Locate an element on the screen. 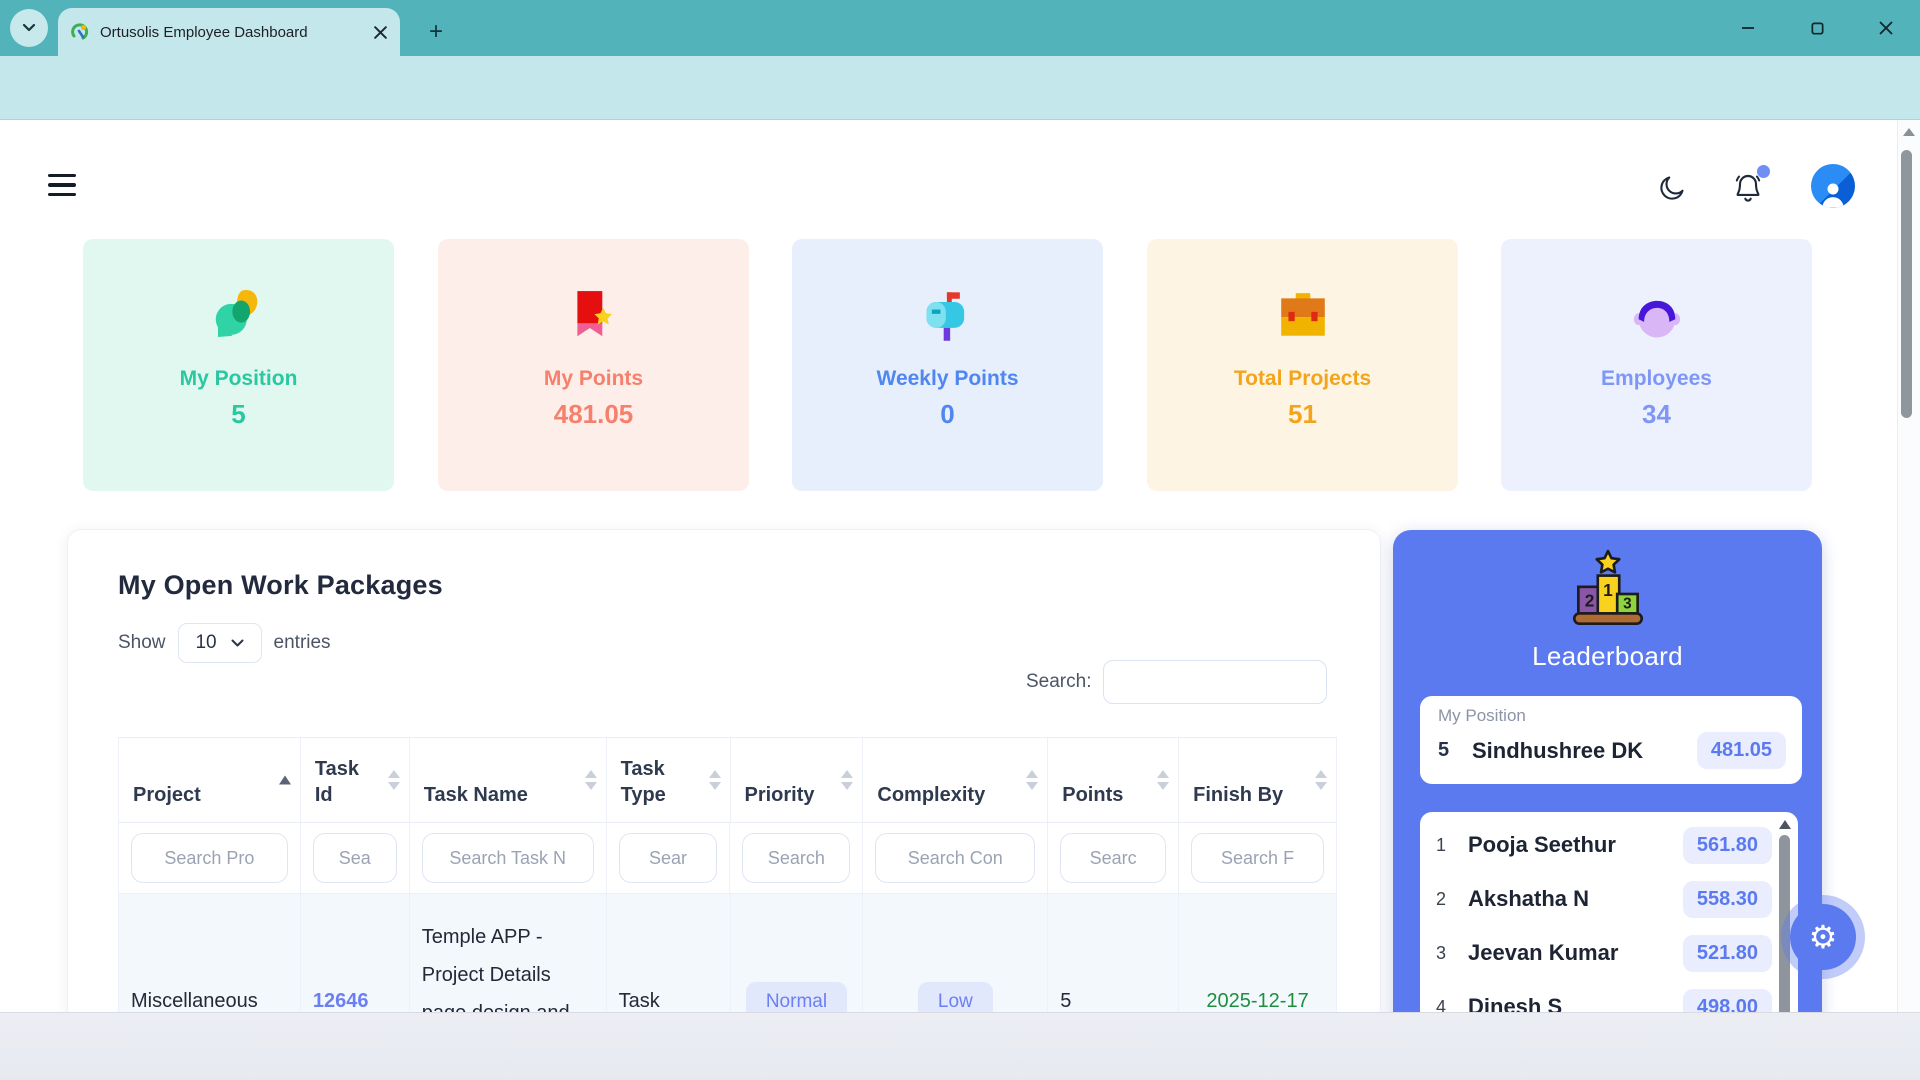  leaderboard-entry: 1 Pooja Seethur 561.80 is located at coordinates (1604, 845).